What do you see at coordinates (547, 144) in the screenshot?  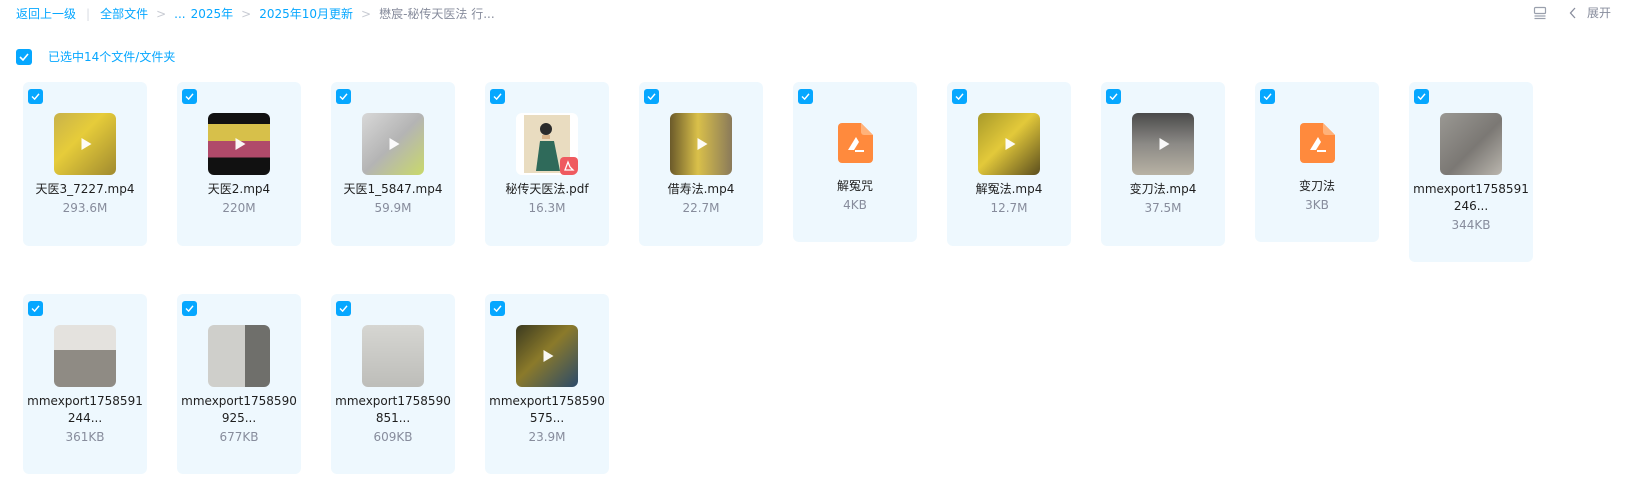 I see `pdf-thumbnail` at bounding box center [547, 144].